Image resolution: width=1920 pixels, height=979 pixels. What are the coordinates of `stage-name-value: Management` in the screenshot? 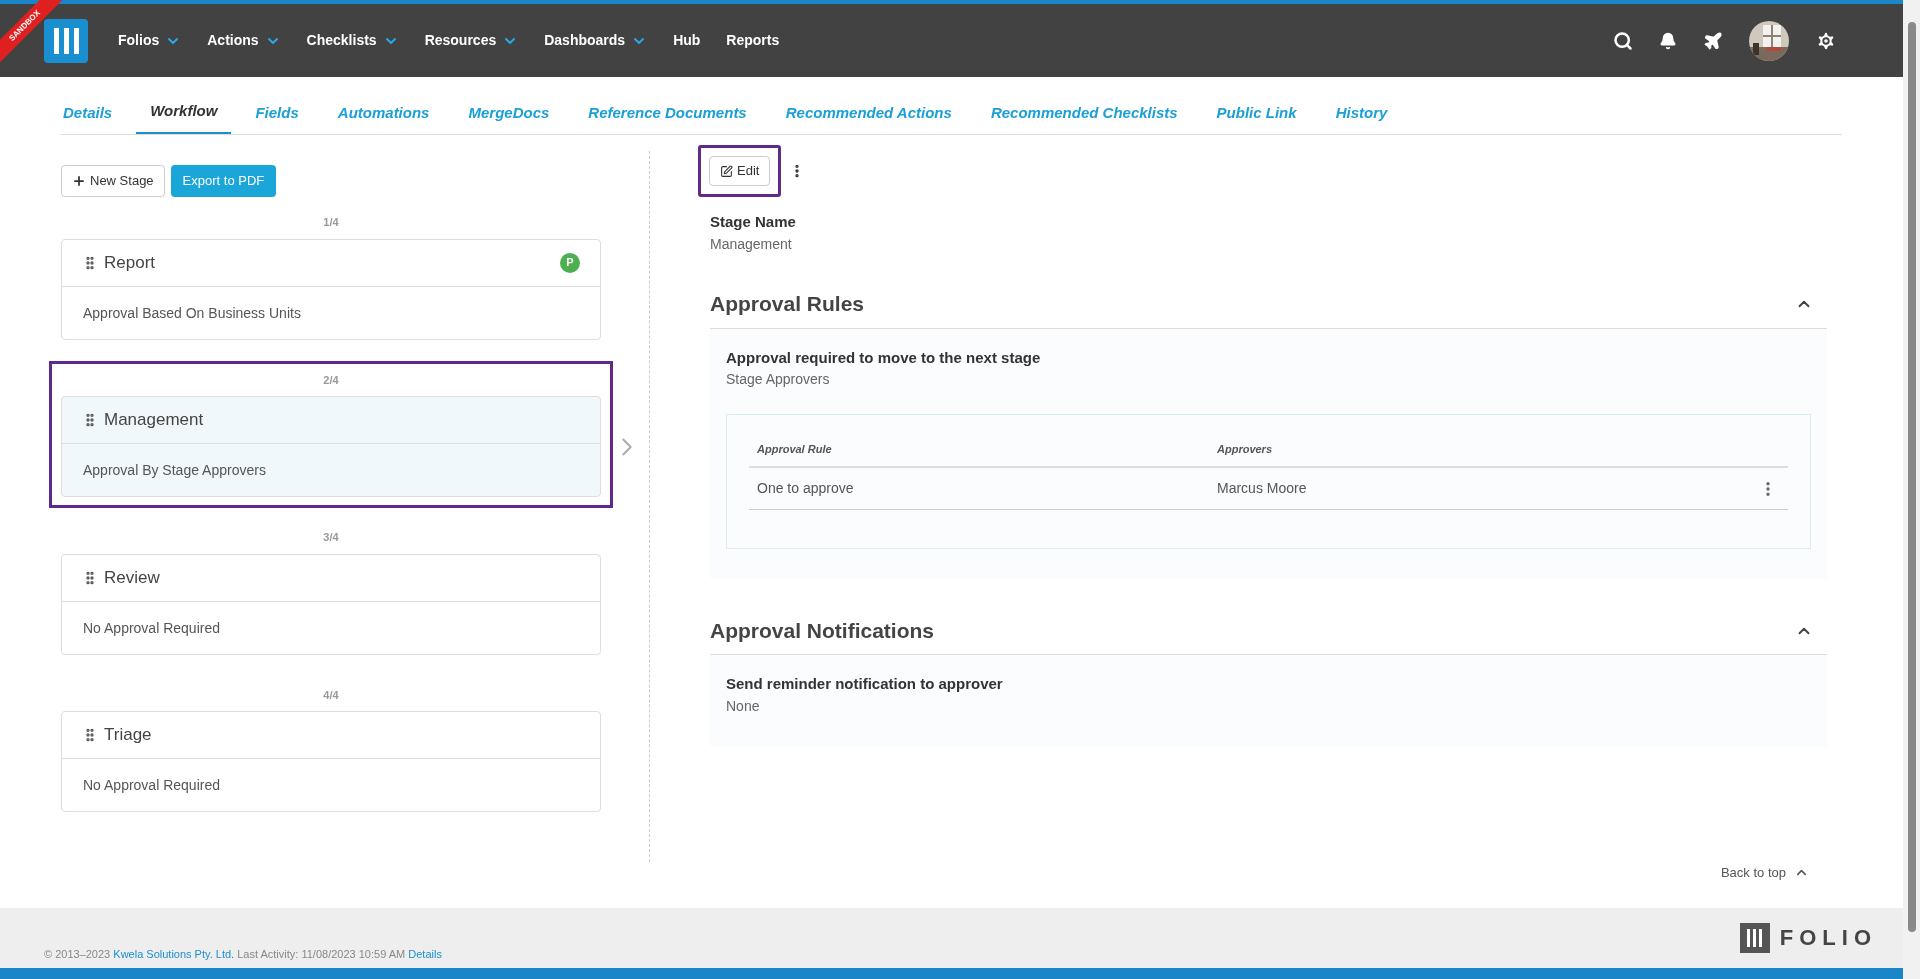 It's located at (751, 244).